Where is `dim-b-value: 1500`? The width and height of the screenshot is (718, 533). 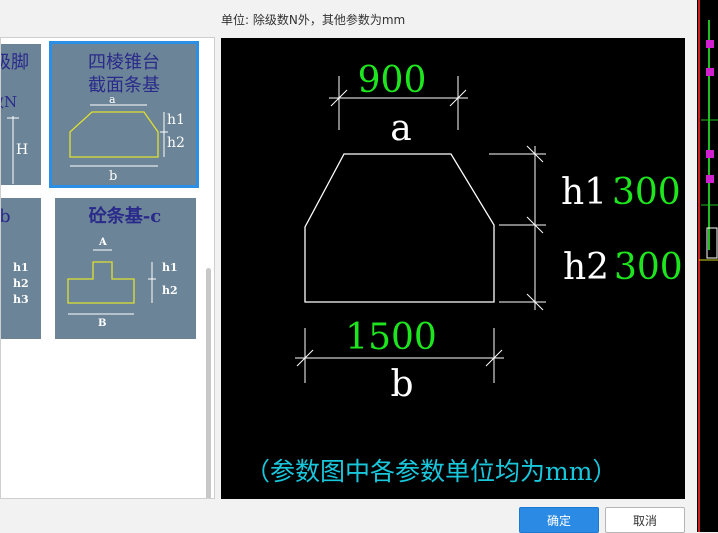 dim-b-value: 1500 is located at coordinates (391, 337).